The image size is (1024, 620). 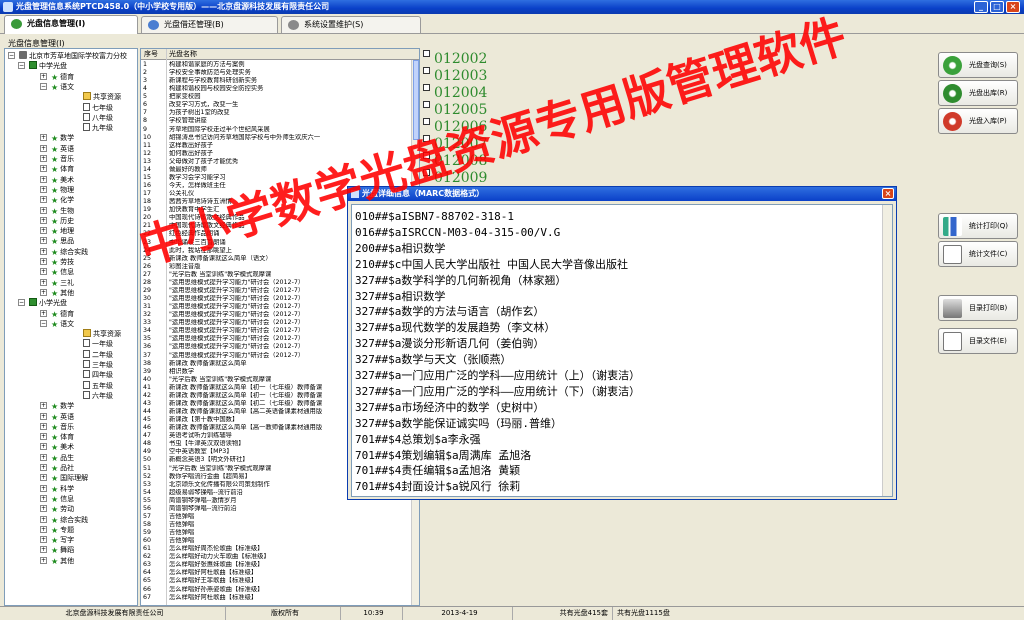 What do you see at coordinates (62, 211) in the screenshot?
I see `tree-subject: ★ 生物` at bounding box center [62, 211].